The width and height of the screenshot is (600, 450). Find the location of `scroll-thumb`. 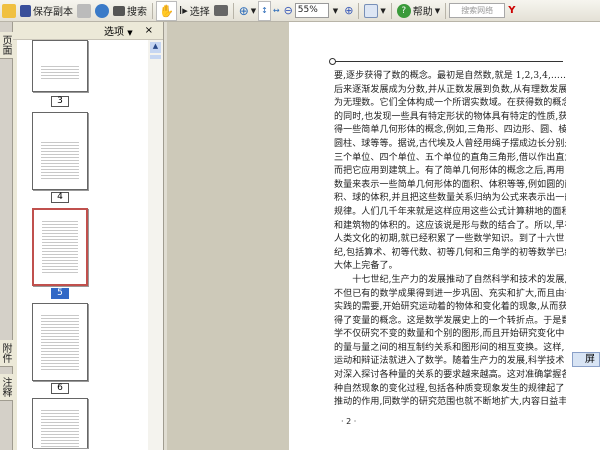

scroll-thumb is located at coordinates (155, 57).